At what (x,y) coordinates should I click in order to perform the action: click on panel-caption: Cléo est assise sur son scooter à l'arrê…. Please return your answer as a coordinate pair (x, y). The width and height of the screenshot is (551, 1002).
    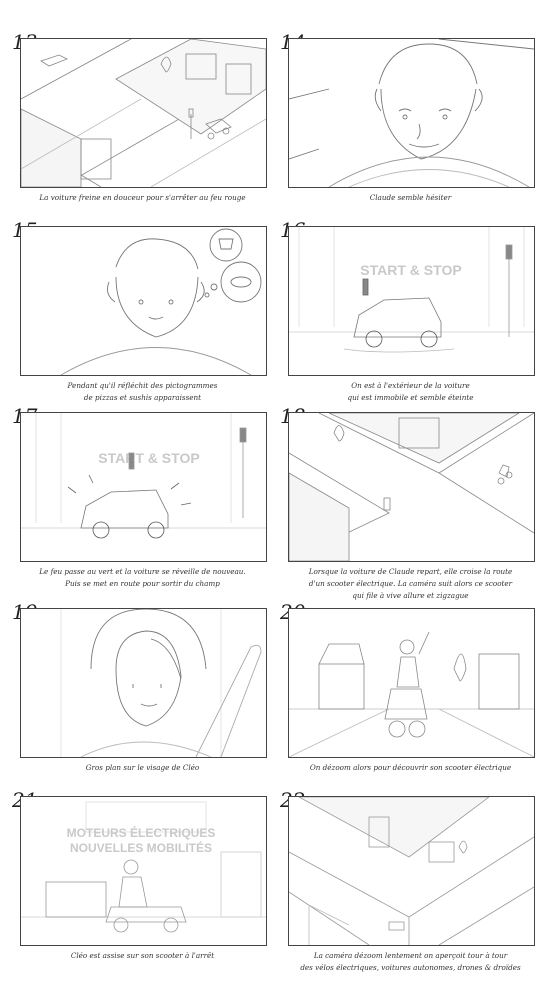
    Looking at the image, I should click on (142, 955).